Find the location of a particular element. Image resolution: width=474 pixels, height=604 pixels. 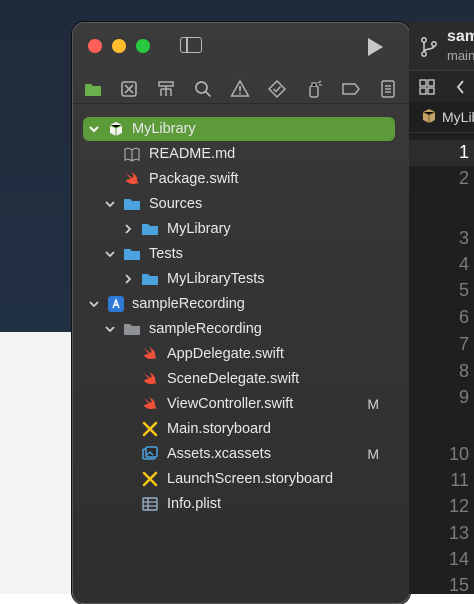

source-control-icon is located at coordinates (129, 89).